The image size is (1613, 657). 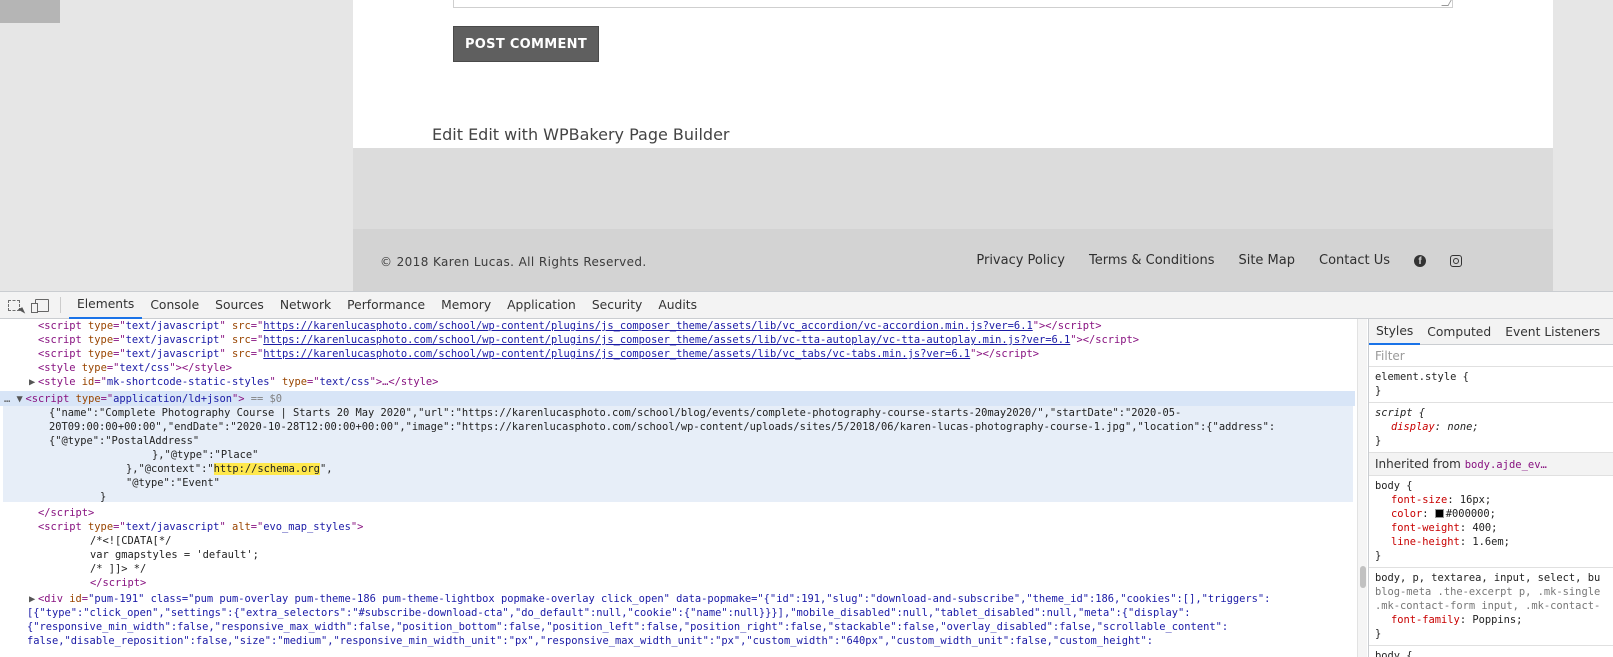 I want to click on rule-declaration: font-size: 16px;, so click(x=1491, y=500).